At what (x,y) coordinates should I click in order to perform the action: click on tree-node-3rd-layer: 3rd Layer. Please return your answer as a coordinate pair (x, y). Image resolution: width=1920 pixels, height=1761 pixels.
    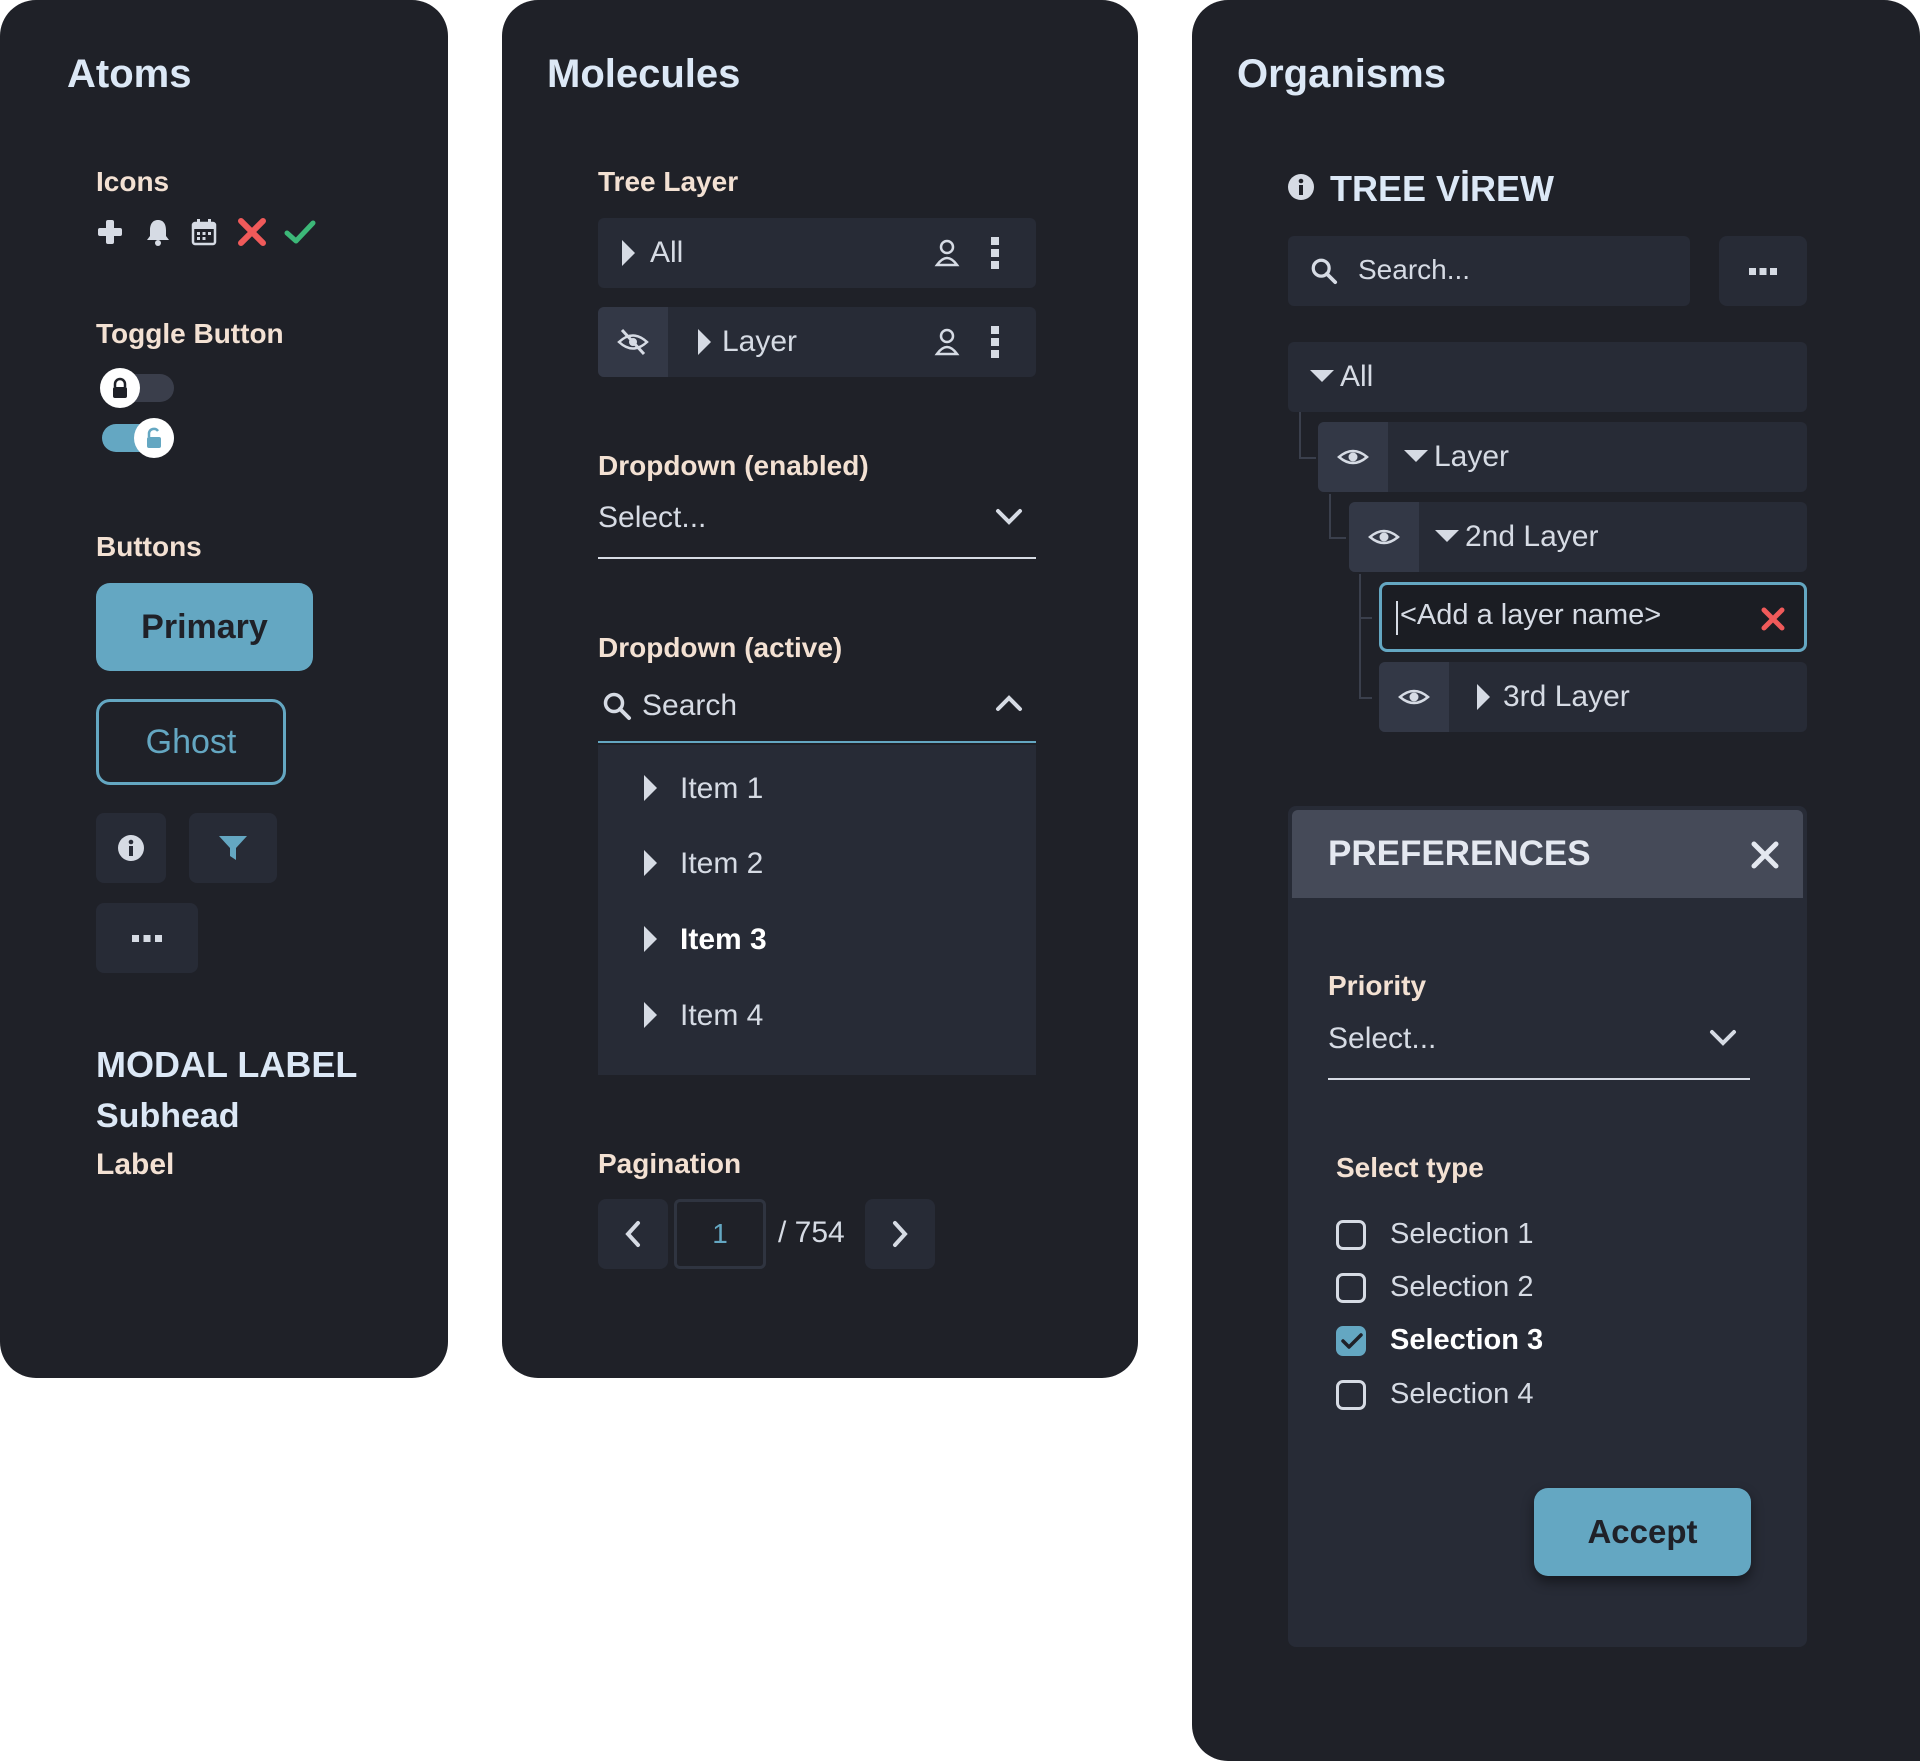
    Looking at the image, I should click on (1593, 697).